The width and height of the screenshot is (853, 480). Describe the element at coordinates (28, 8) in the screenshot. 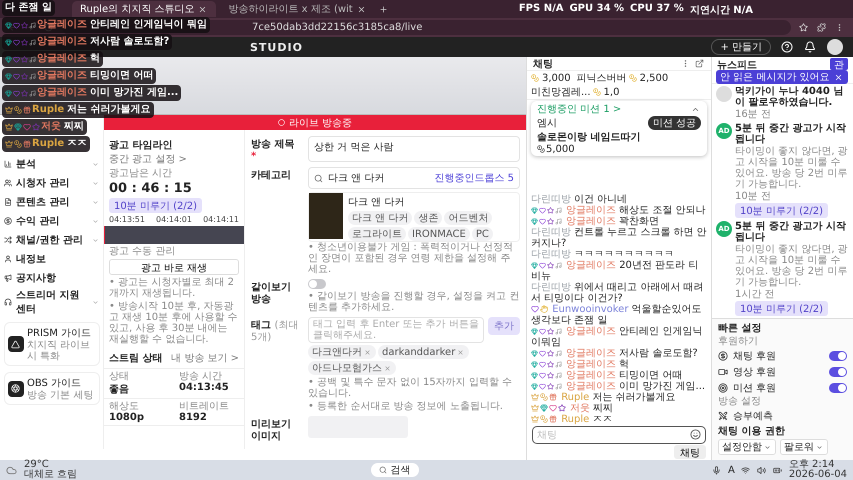

I see `overlay-chat-message: 다 존잼 일` at that location.